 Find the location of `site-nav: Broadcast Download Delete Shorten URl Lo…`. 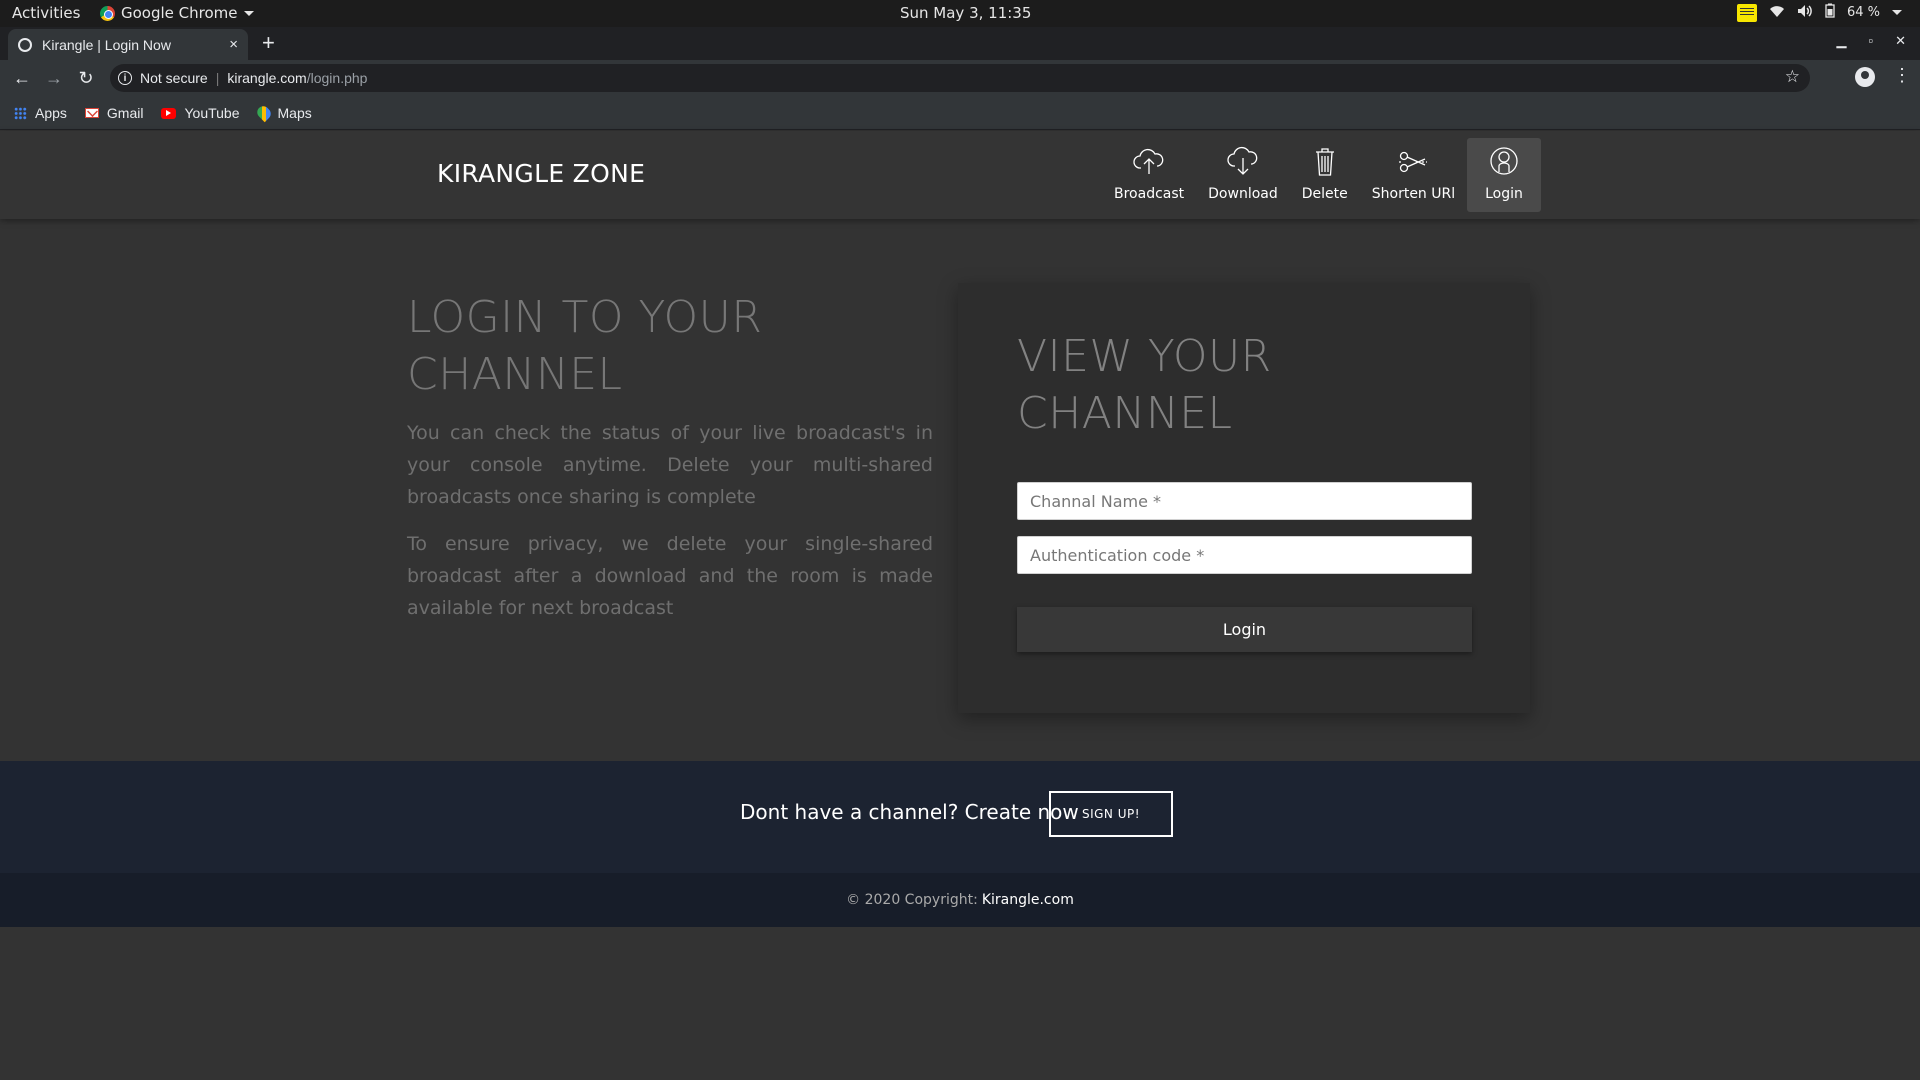

site-nav: Broadcast Download Delete Shorten URl Lo… is located at coordinates (1321, 175).